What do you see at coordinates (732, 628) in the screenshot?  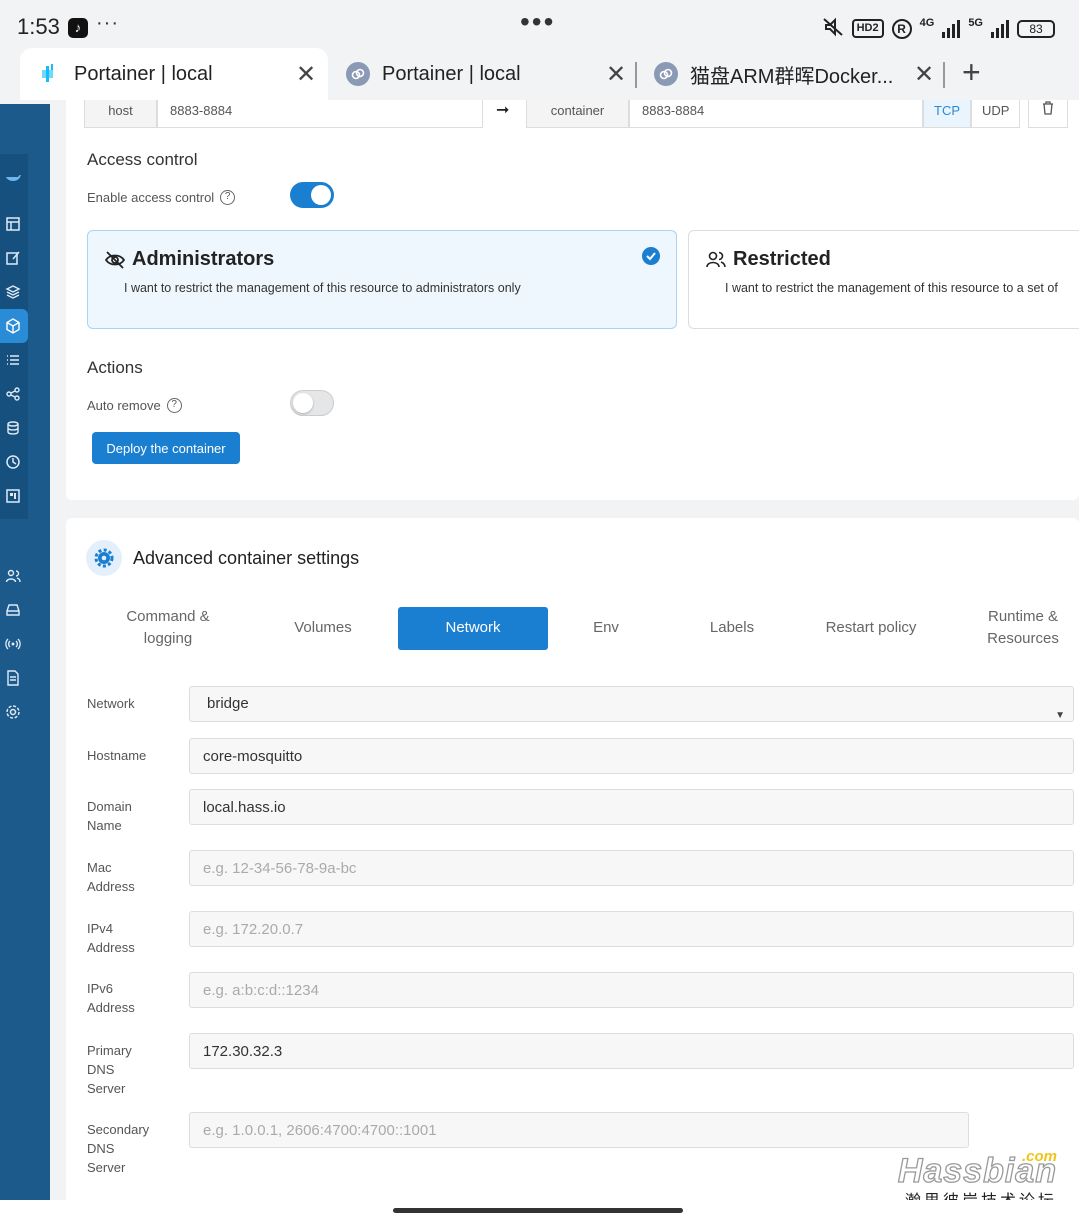 I see `tab-labels: Labels` at bounding box center [732, 628].